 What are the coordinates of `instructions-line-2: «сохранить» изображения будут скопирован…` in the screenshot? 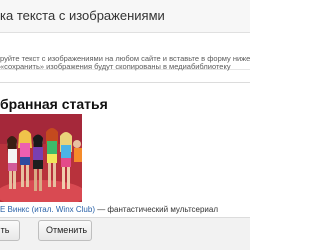 It's located at (115, 66).